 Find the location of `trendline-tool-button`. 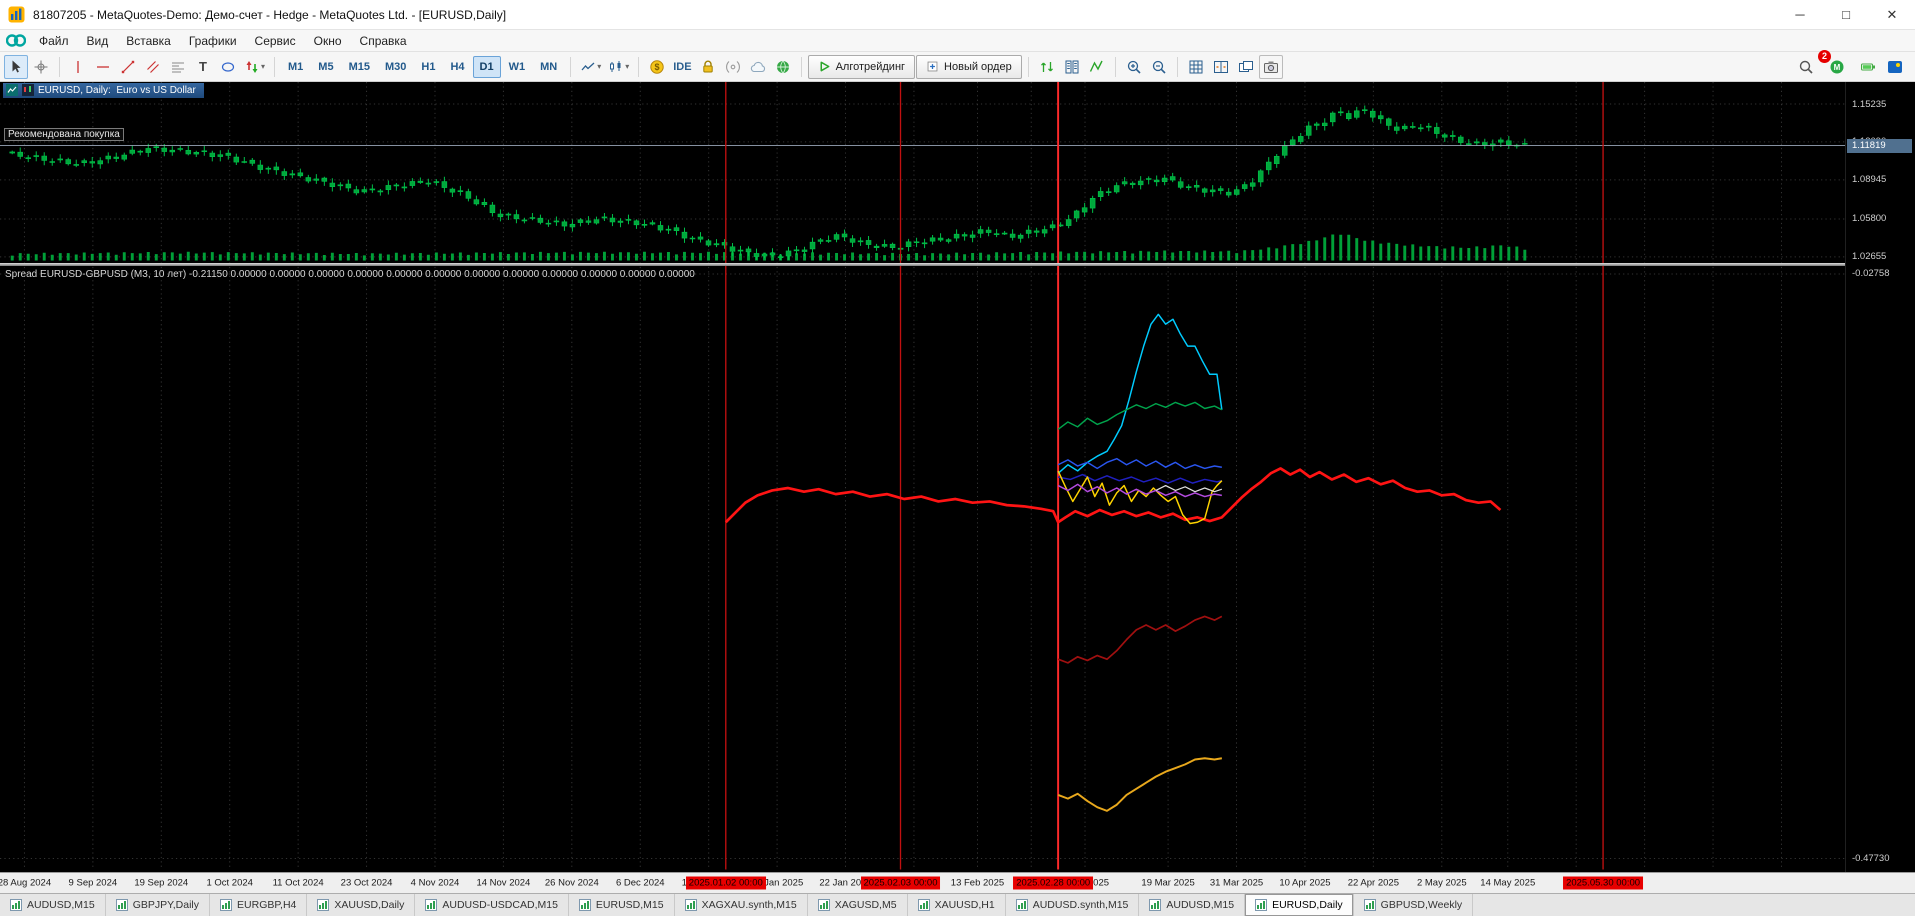

trendline-tool-button is located at coordinates (128, 67).